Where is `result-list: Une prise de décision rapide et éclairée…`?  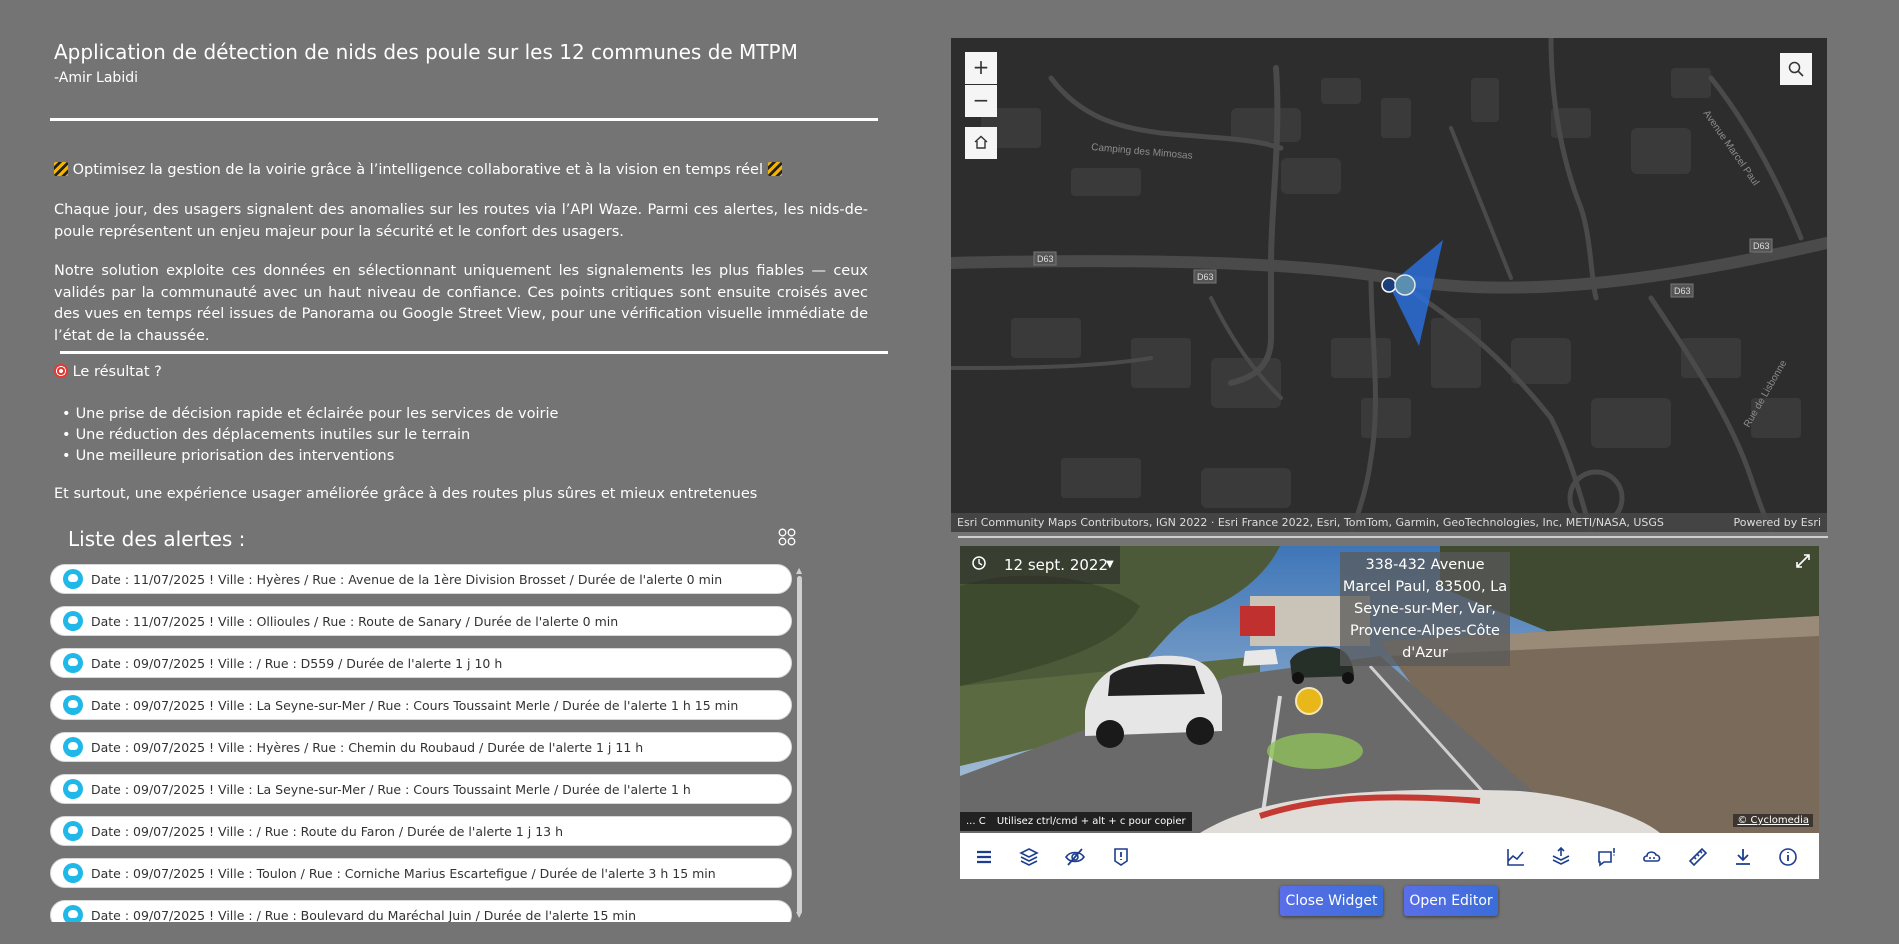
result-list: Une prise de décision rapide et éclairée… is located at coordinates (310, 435).